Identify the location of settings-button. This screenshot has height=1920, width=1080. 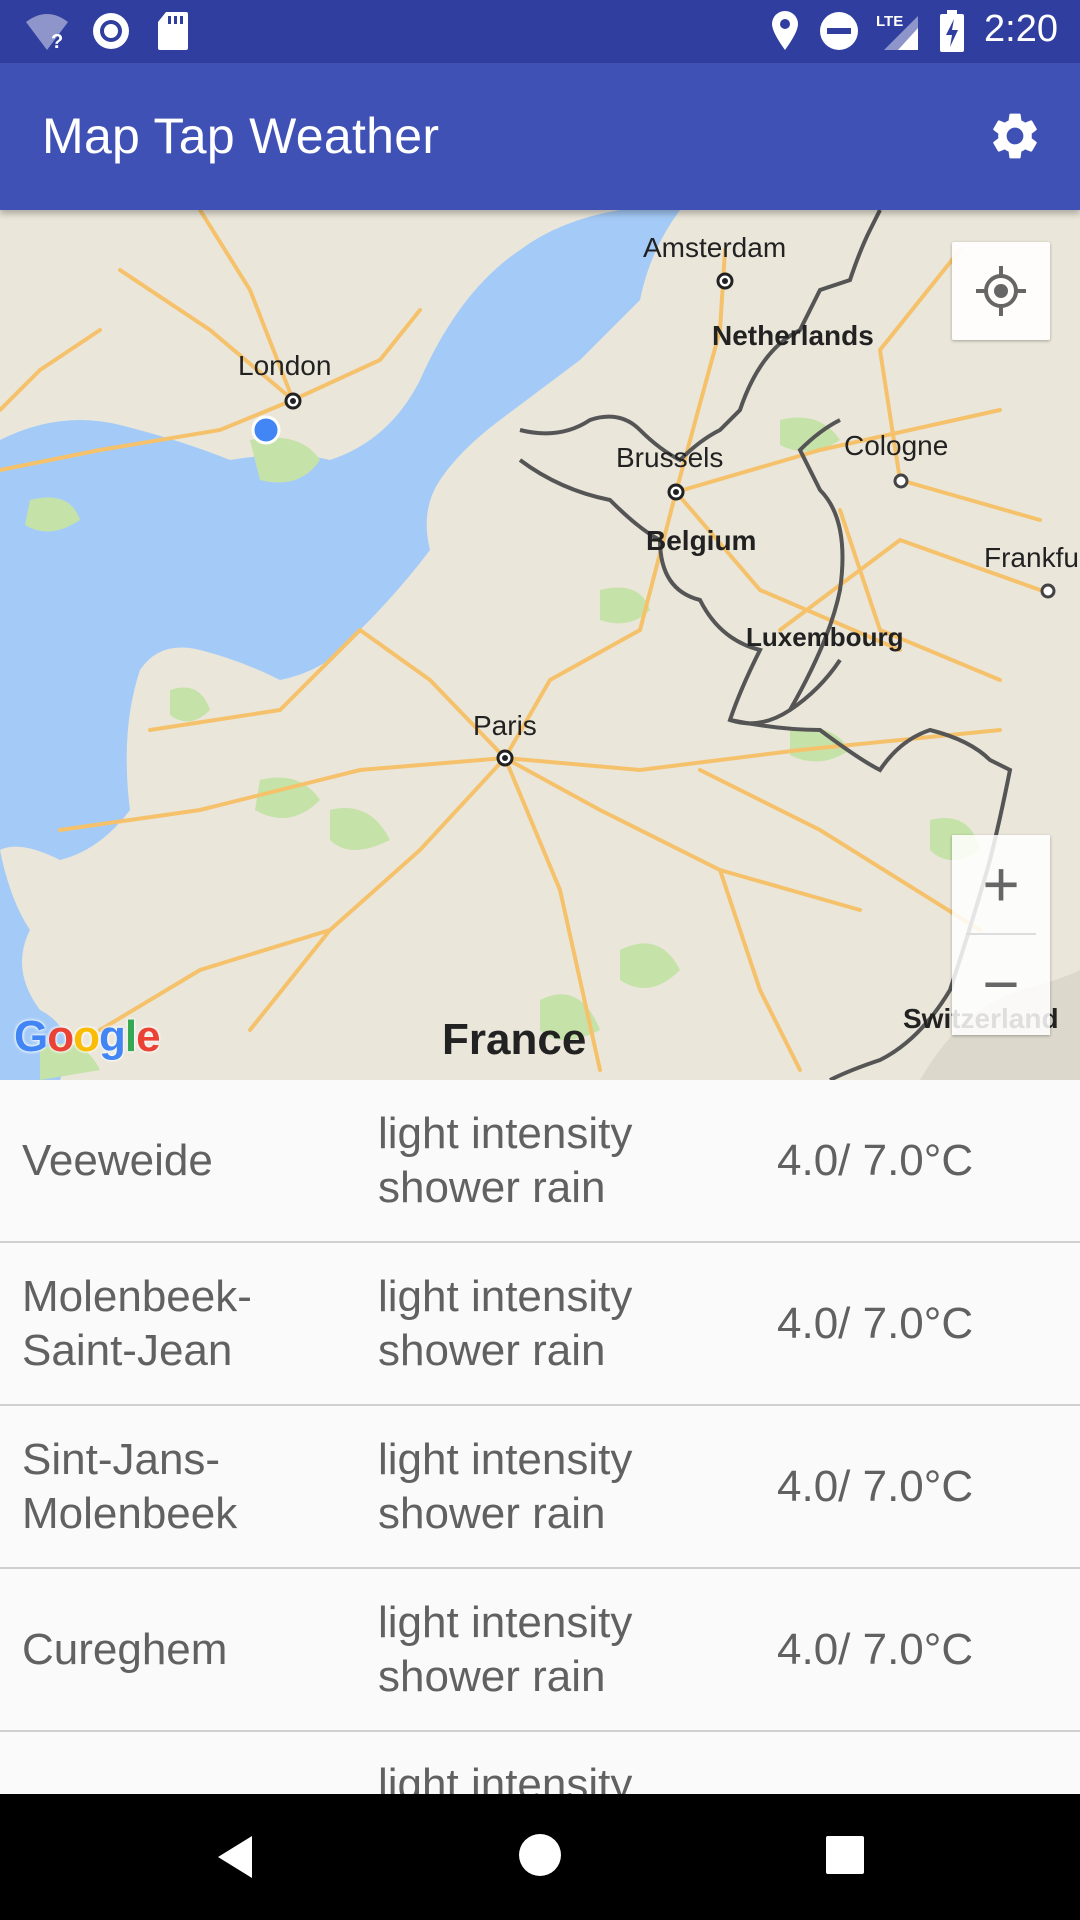
(1015, 136).